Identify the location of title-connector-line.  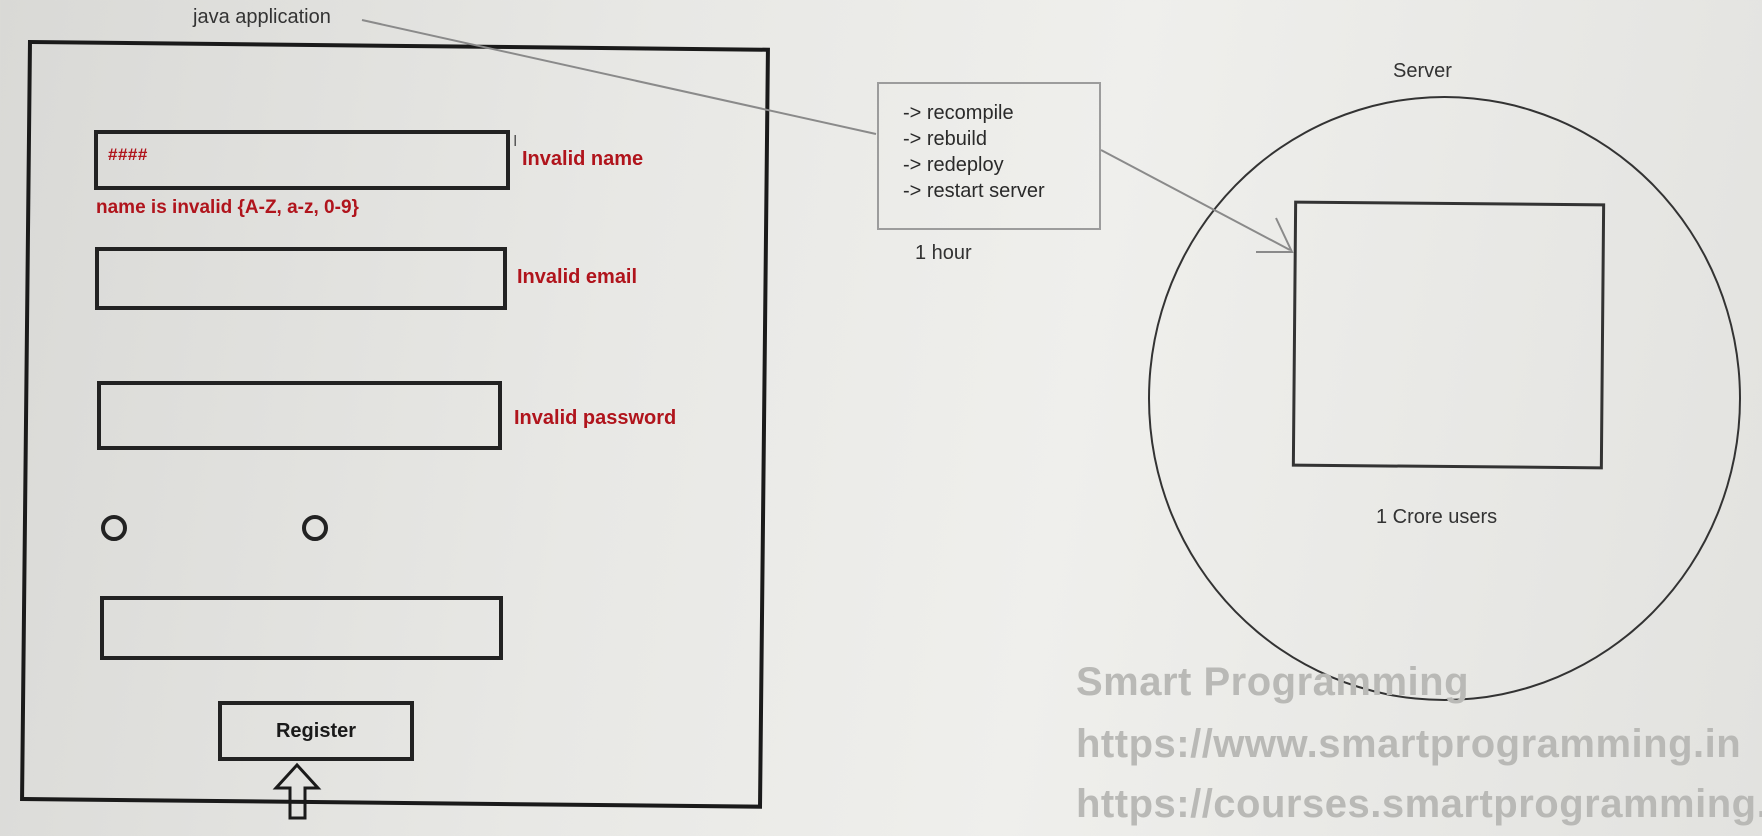
(619, 77).